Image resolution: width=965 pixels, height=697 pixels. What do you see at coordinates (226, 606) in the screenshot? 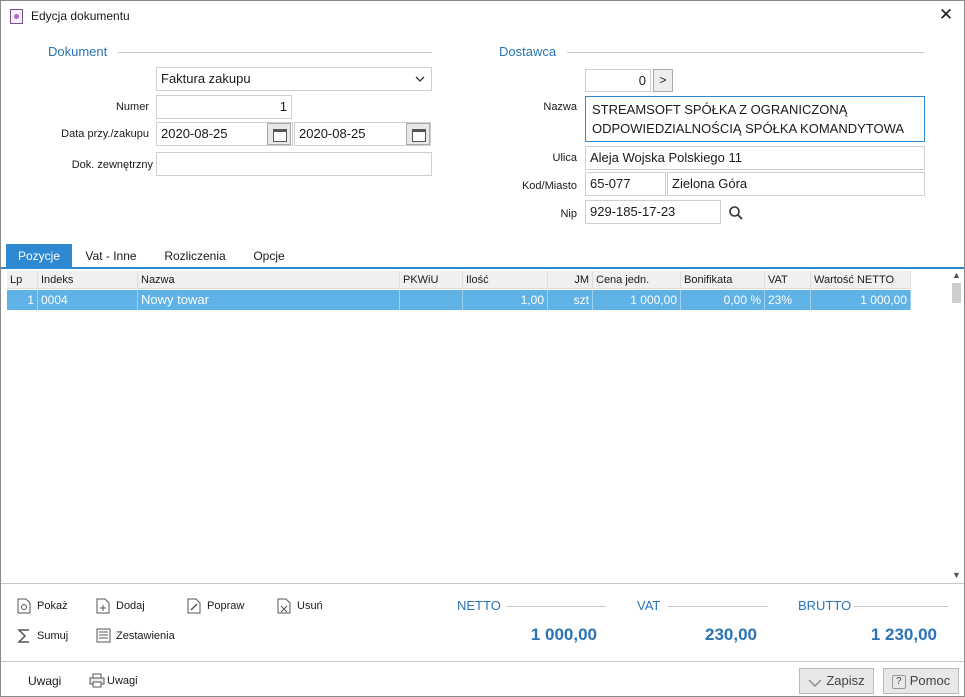
I see `popraw-label: Popraw` at bounding box center [226, 606].